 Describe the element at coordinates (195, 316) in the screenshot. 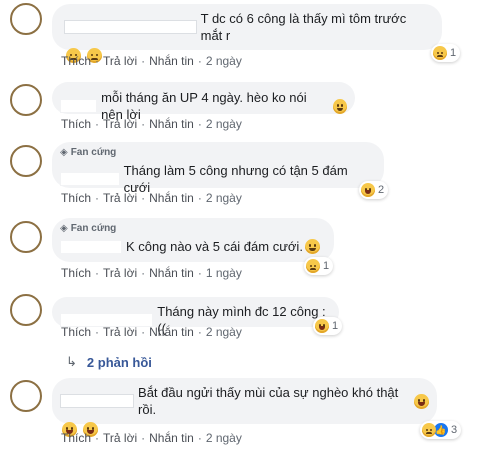

I see `comment-bubble: Tháng này mình đc 12 công :((` at that location.